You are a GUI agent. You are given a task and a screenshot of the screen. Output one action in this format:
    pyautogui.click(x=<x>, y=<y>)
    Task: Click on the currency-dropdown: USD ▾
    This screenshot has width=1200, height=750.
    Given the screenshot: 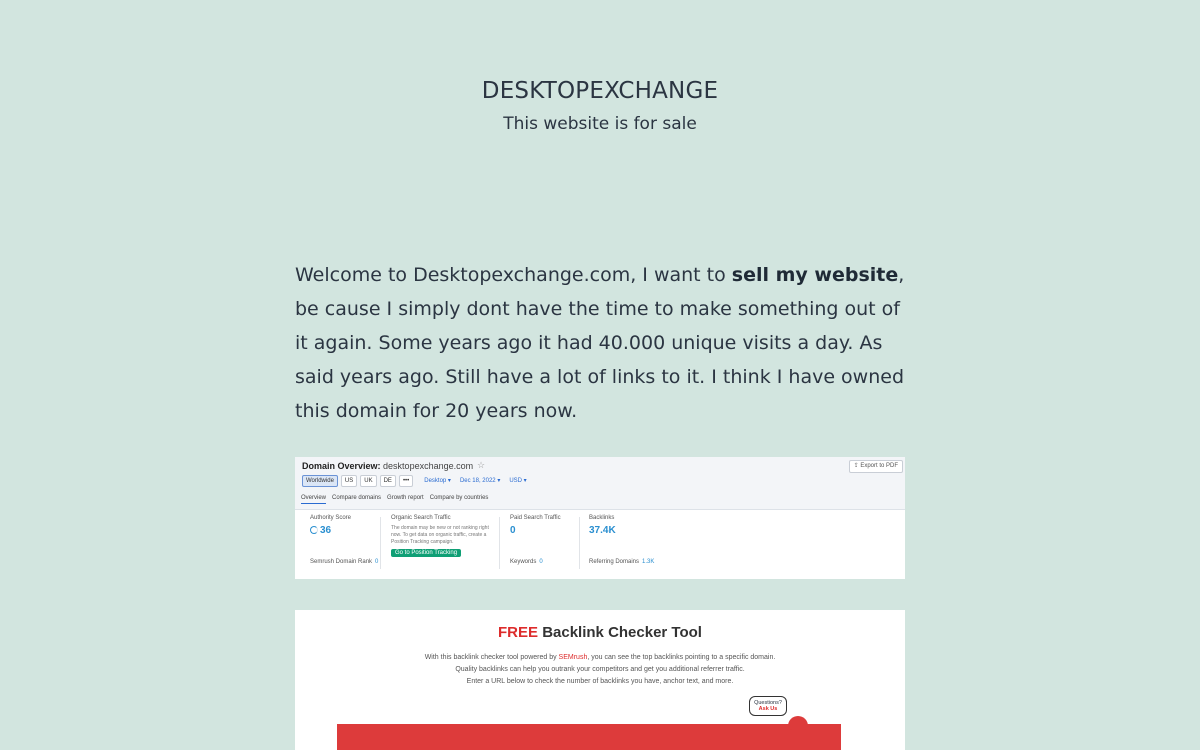 What is the action you would take?
    pyautogui.click(x=518, y=481)
    